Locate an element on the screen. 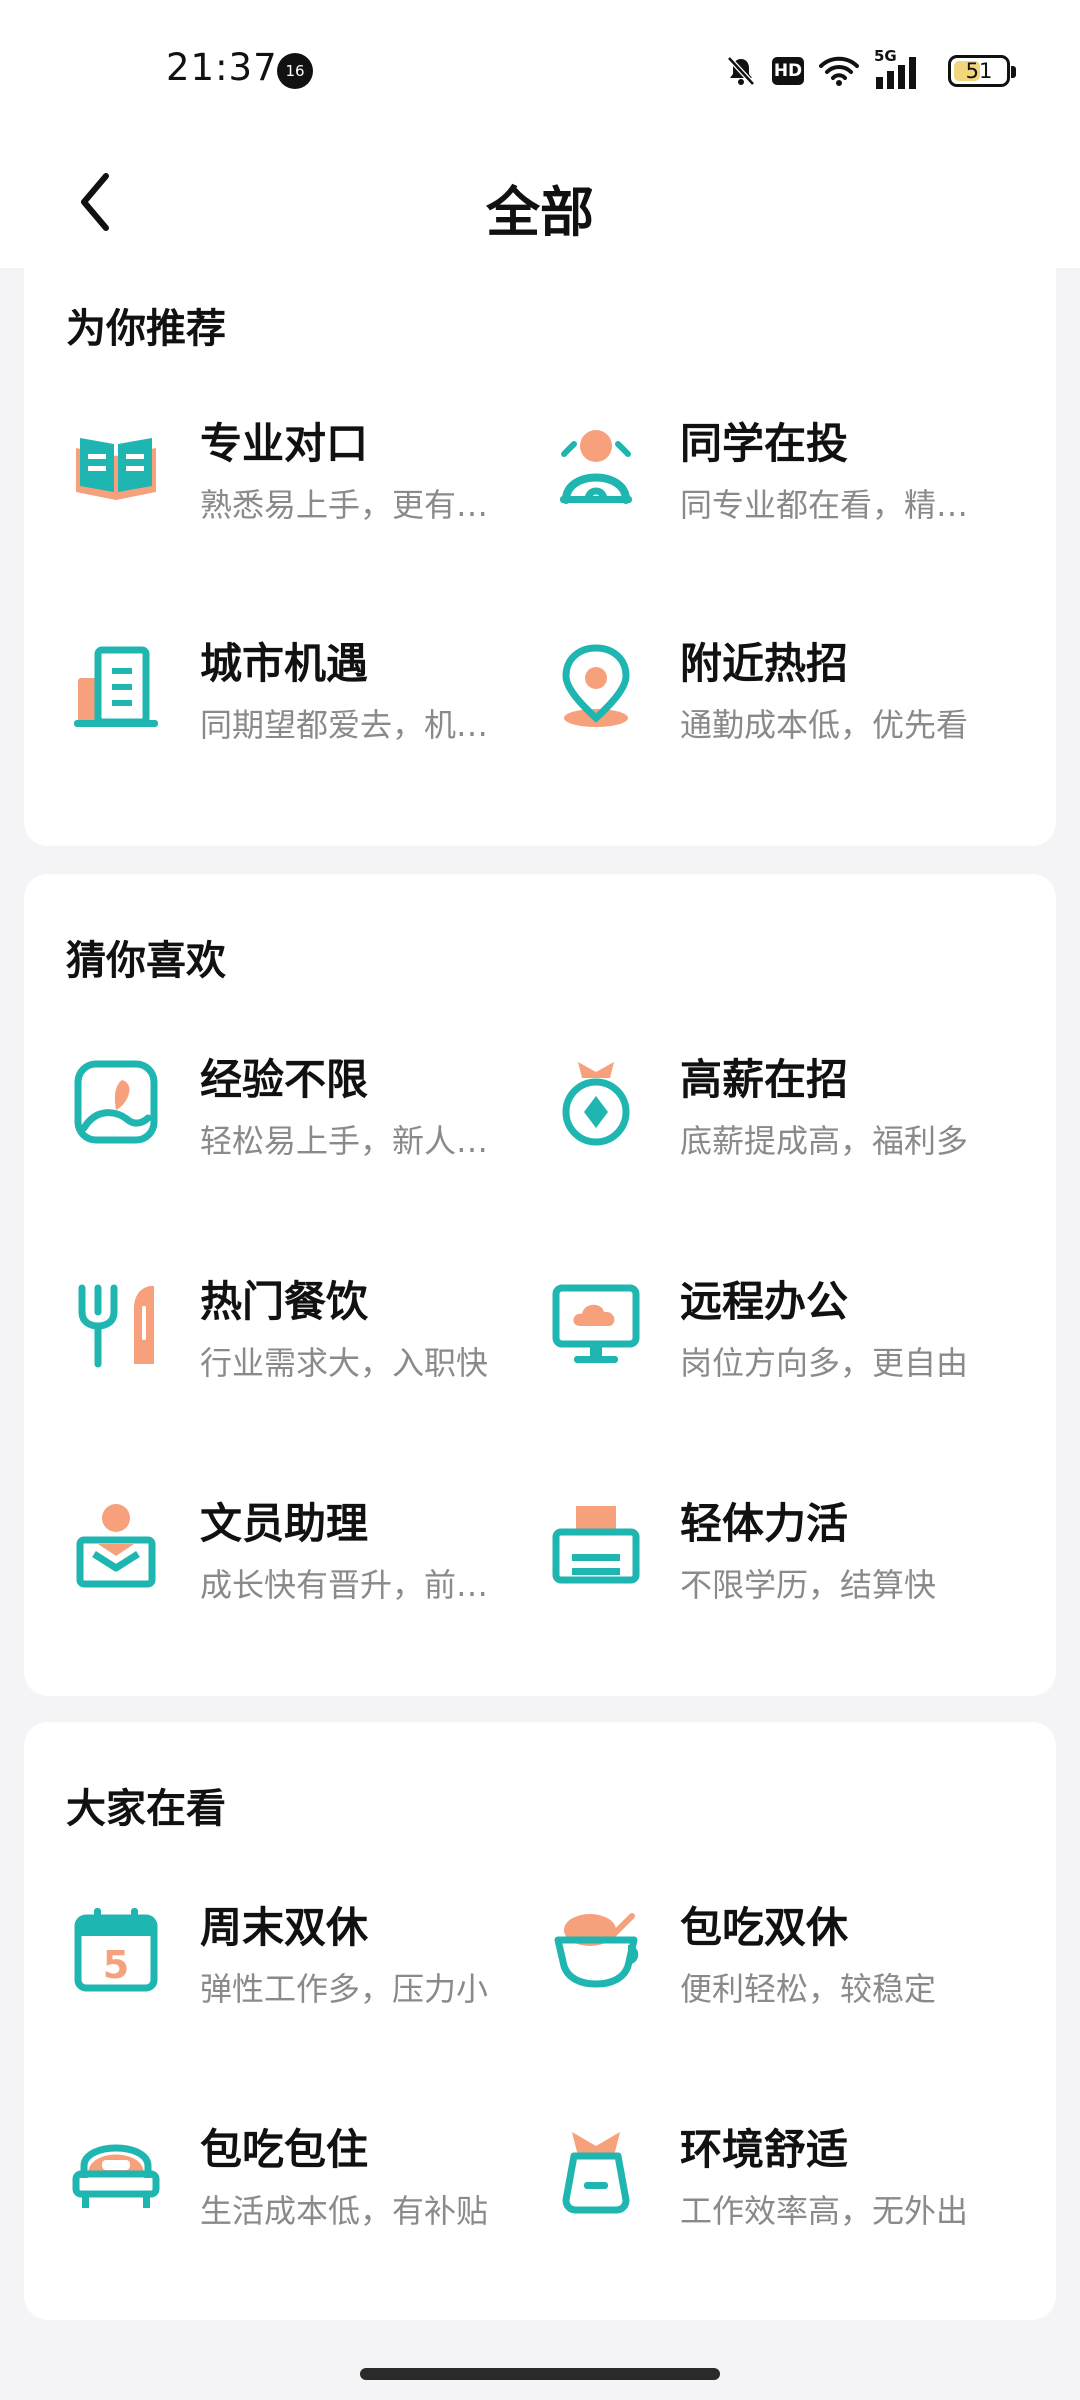 The image size is (1080, 2400). food-bowl-icon is located at coordinates (596, 1950).